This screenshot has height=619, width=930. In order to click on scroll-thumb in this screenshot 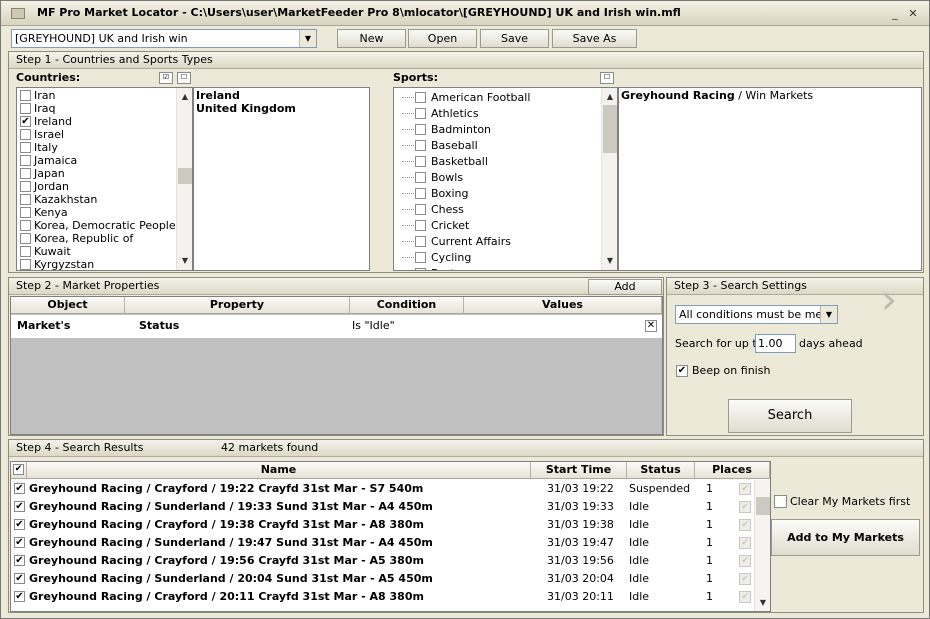, I will do `click(610, 129)`.